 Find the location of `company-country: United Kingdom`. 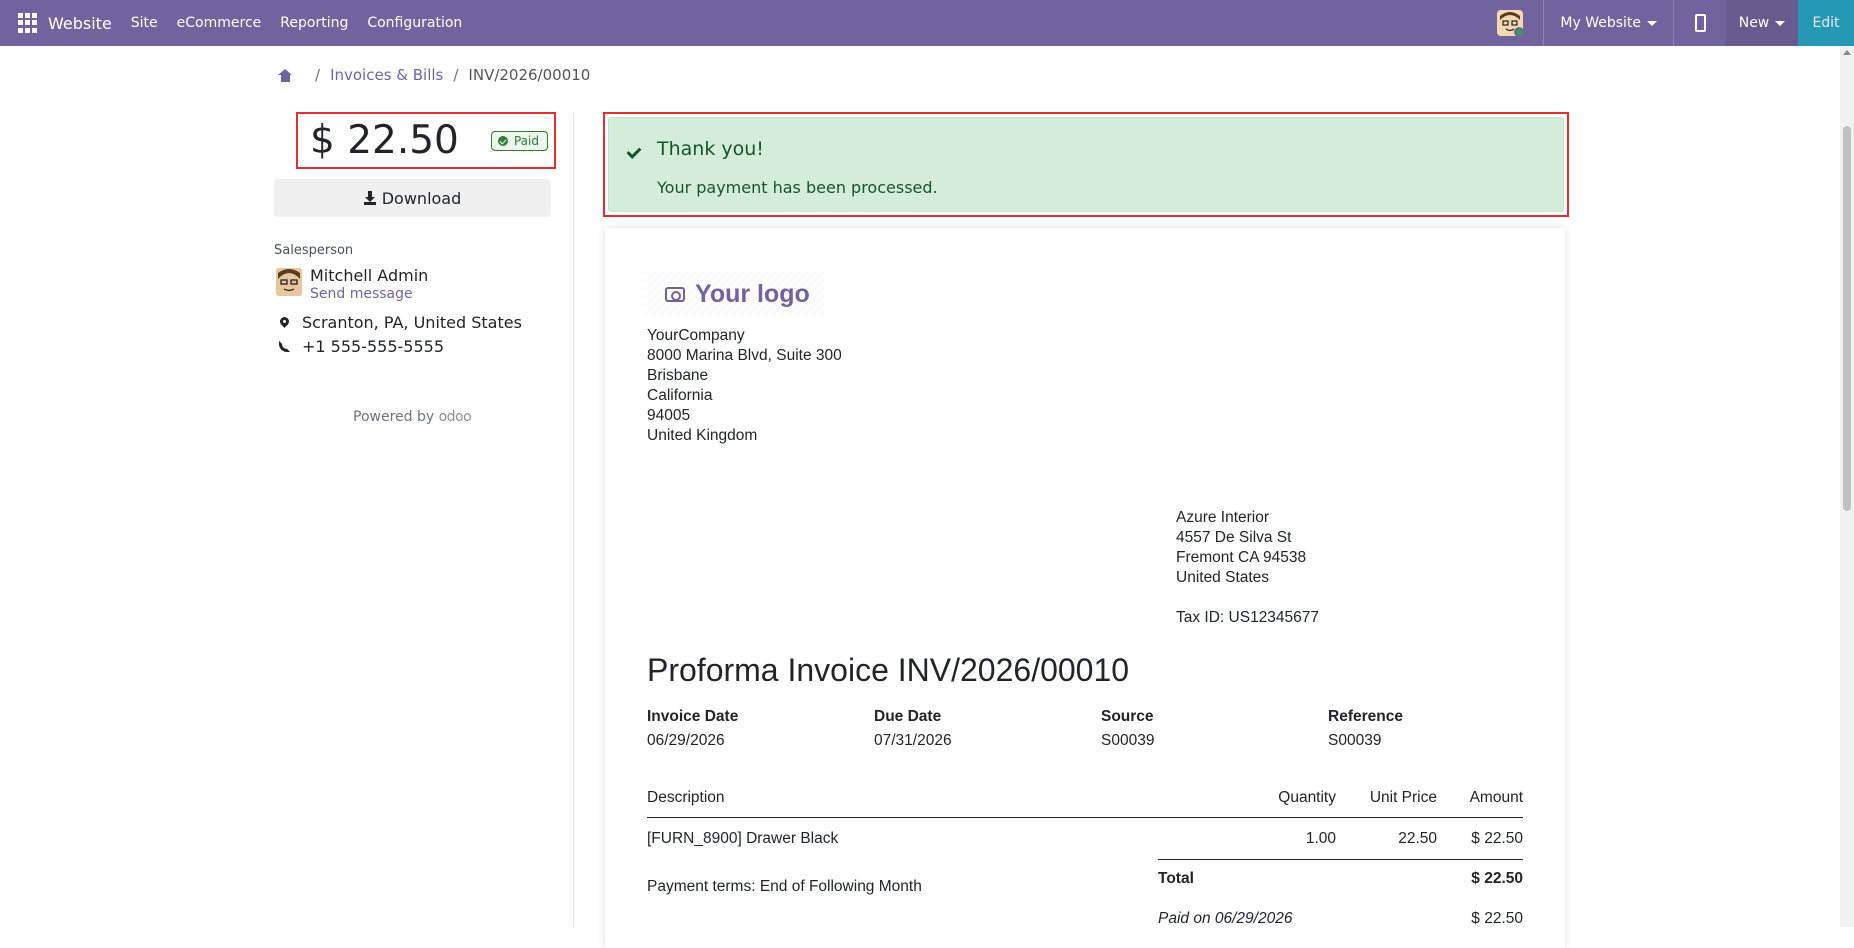

company-country: United Kingdom is located at coordinates (702, 435).